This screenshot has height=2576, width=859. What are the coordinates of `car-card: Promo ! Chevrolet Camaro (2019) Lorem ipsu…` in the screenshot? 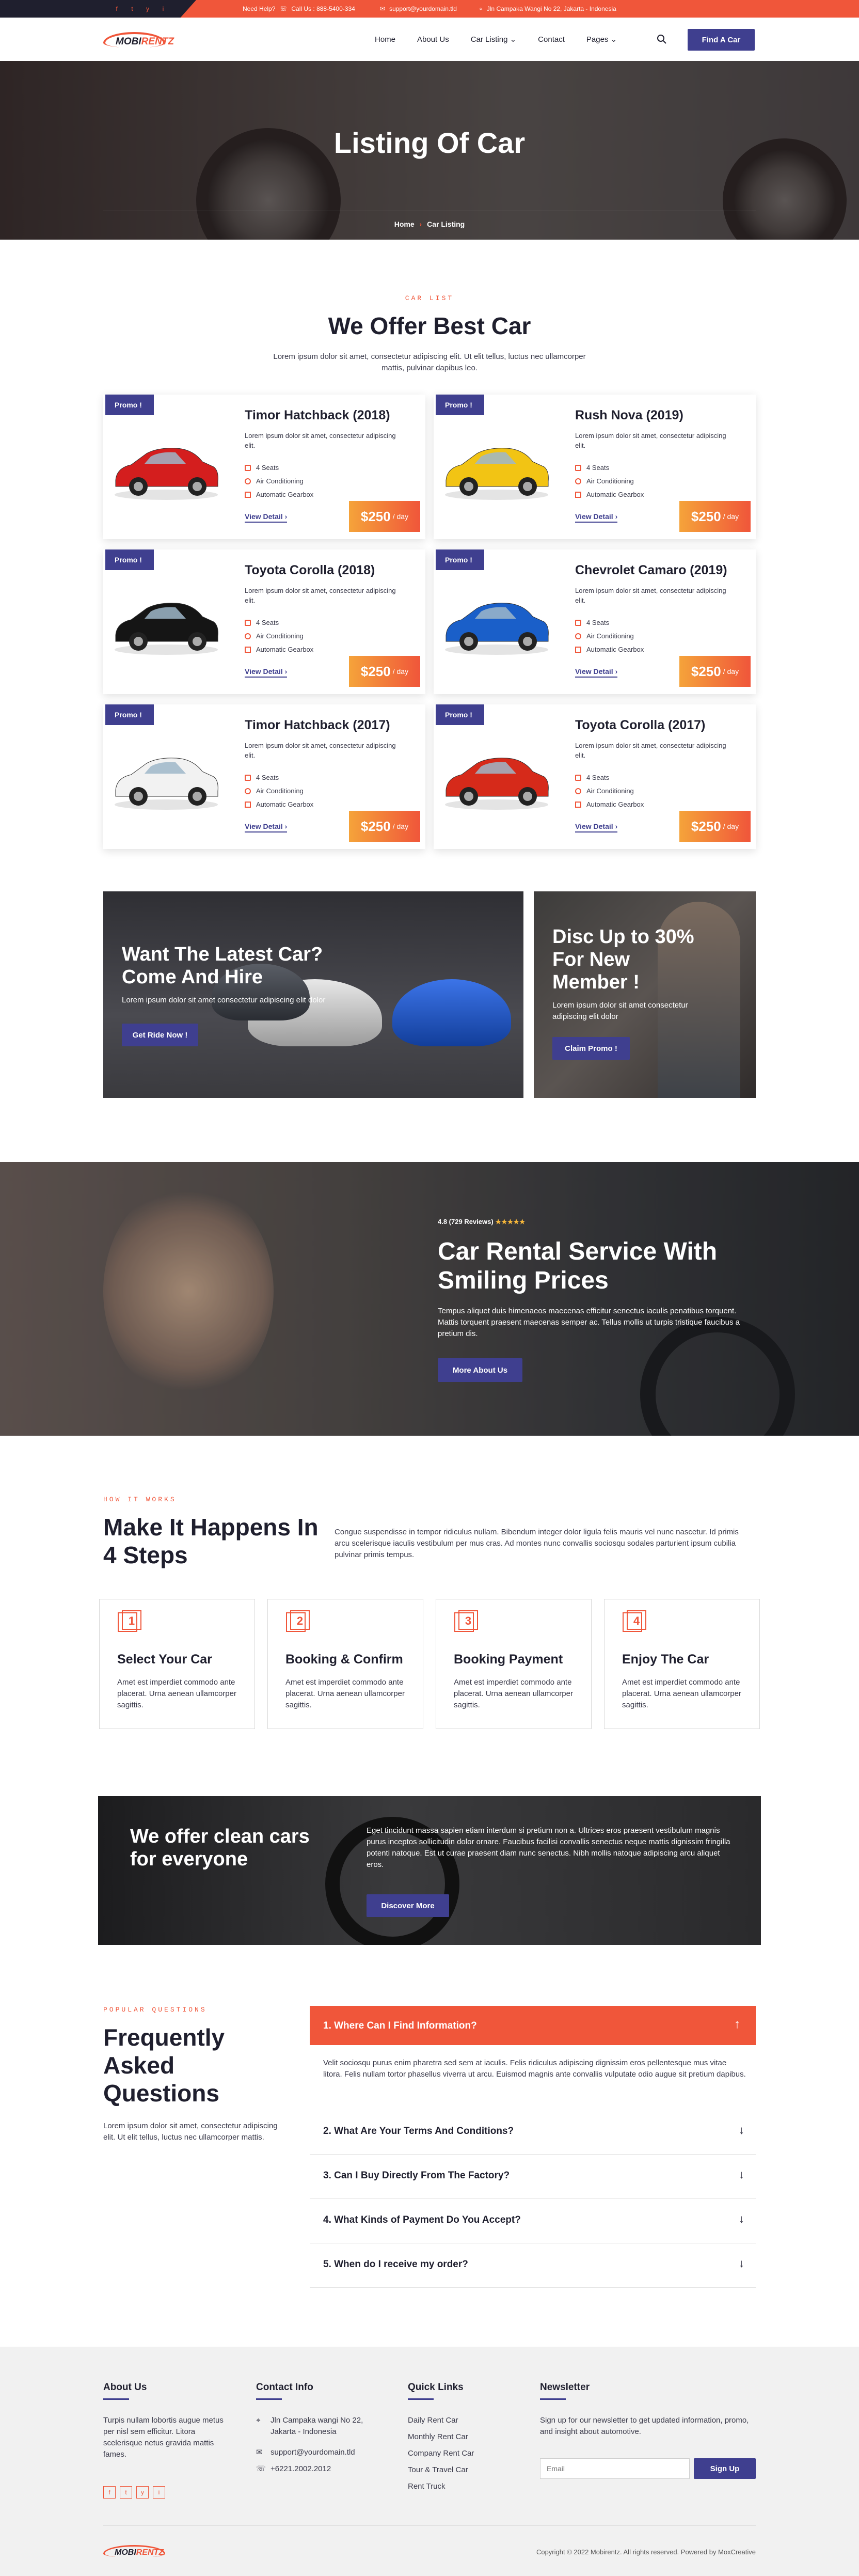 It's located at (595, 621).